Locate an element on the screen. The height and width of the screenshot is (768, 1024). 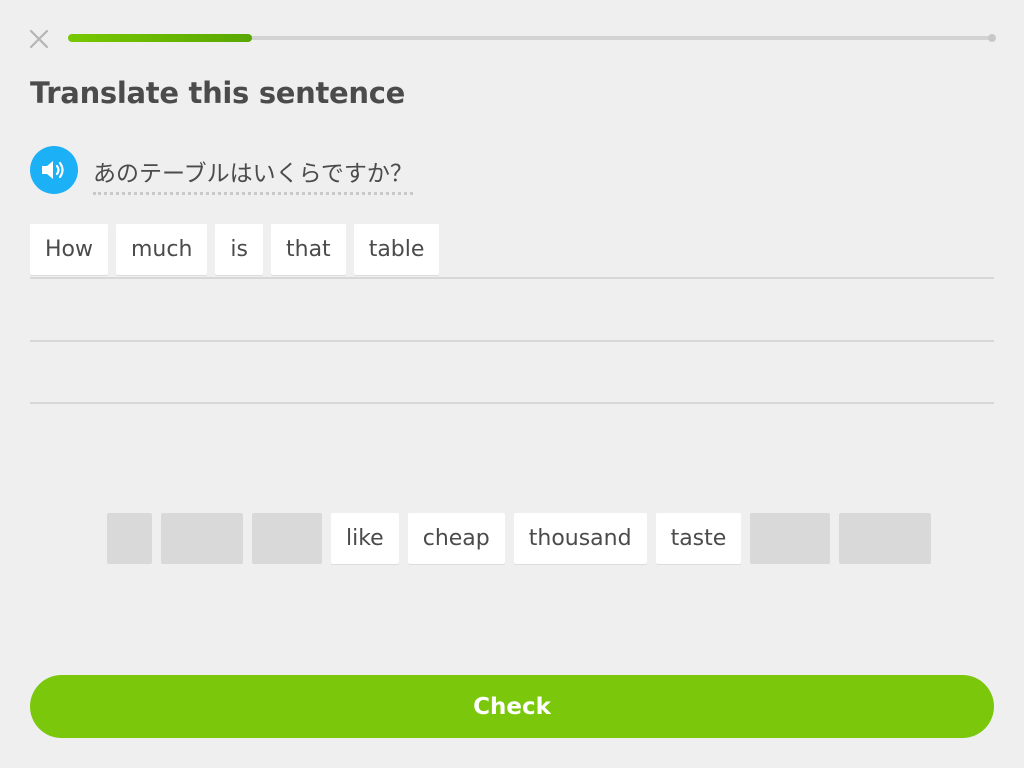
check-button: Check is located at coordinates (512, 706).